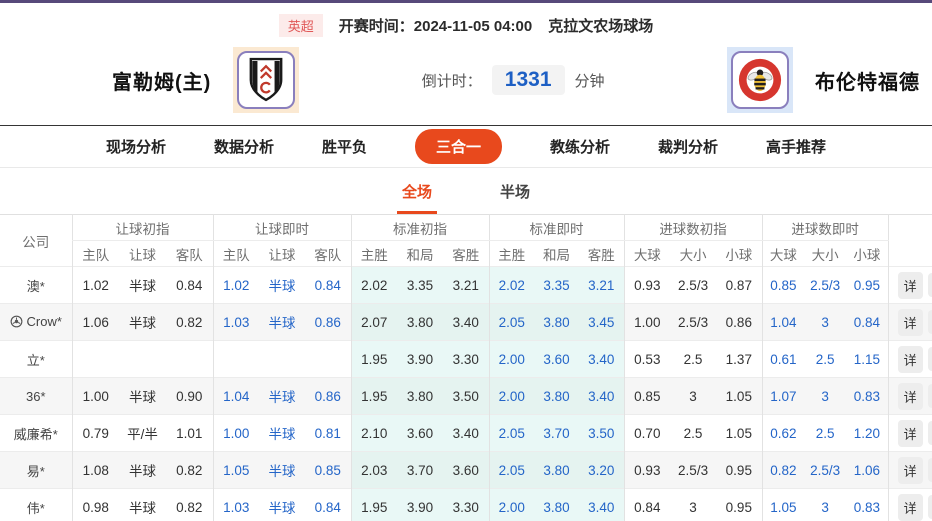 This screenshot has width=932, height=521. What do you see at coordinates (36, 322) in the screenshot?
I see `company-cell: Crow*` at bounding box center [36, 322].